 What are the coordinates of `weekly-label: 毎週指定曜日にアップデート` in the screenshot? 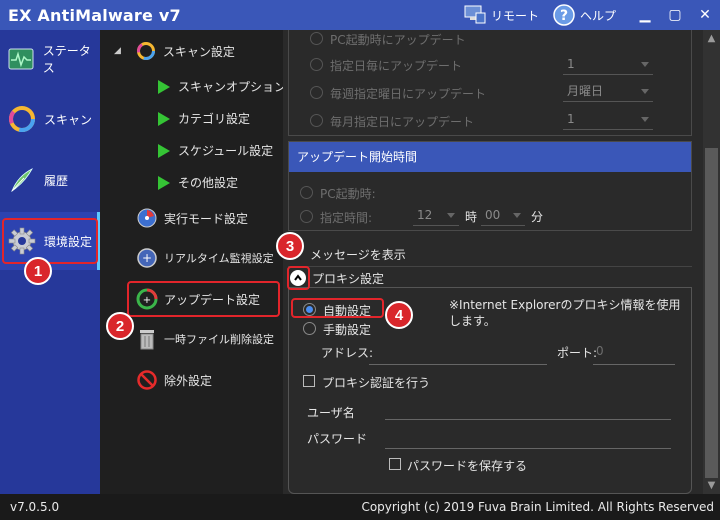 It's located at (408, 94).